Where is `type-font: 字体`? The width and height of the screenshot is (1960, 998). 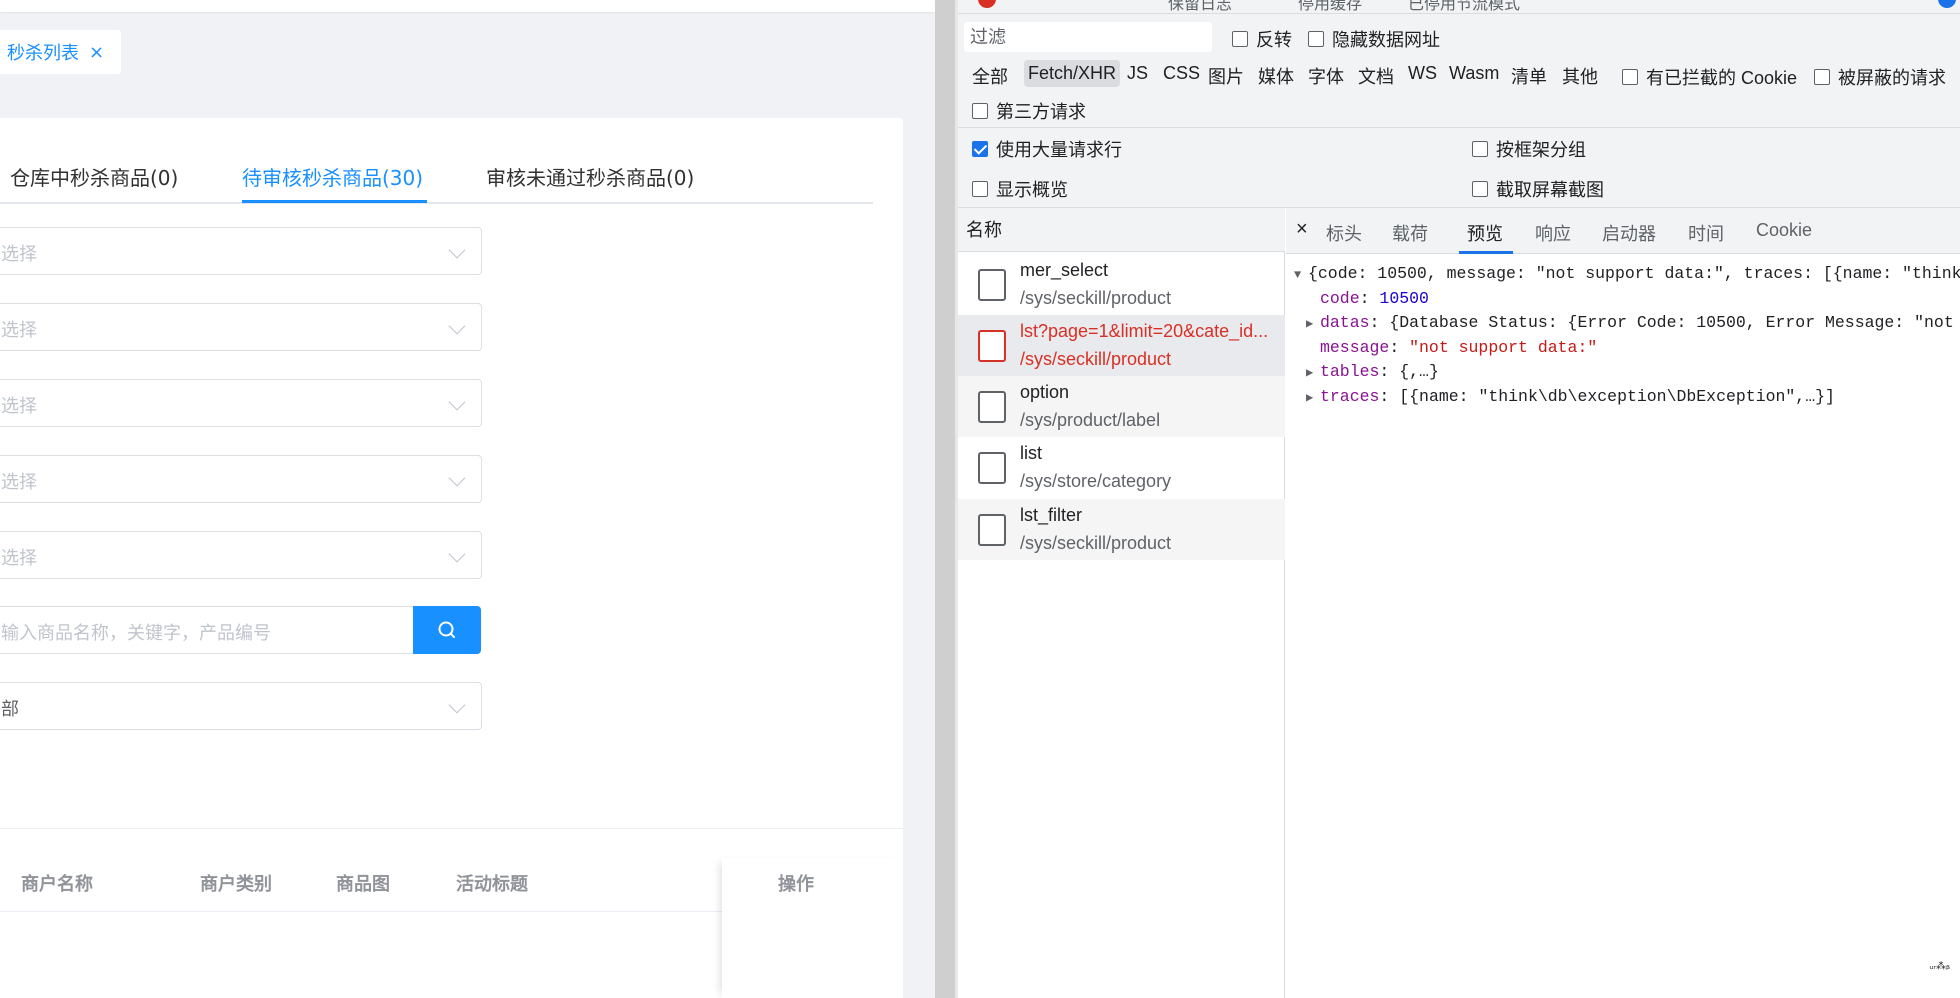
type-font: 字体 is located at coordinates (1326, 76).